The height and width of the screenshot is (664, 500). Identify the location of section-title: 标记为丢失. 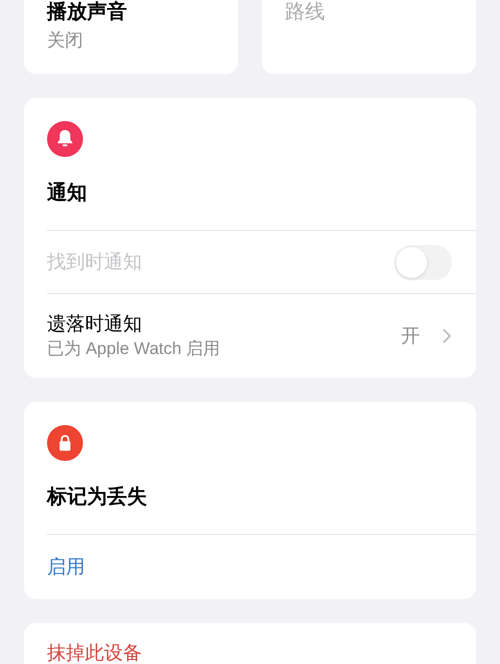
(97, 497).